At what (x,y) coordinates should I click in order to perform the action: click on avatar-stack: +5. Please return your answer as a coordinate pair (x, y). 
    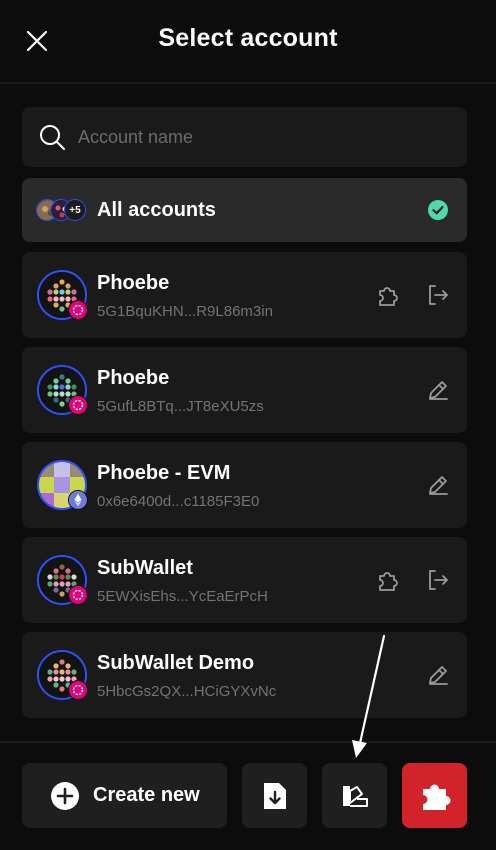
    Looking at the image, I should click on (64, 210).